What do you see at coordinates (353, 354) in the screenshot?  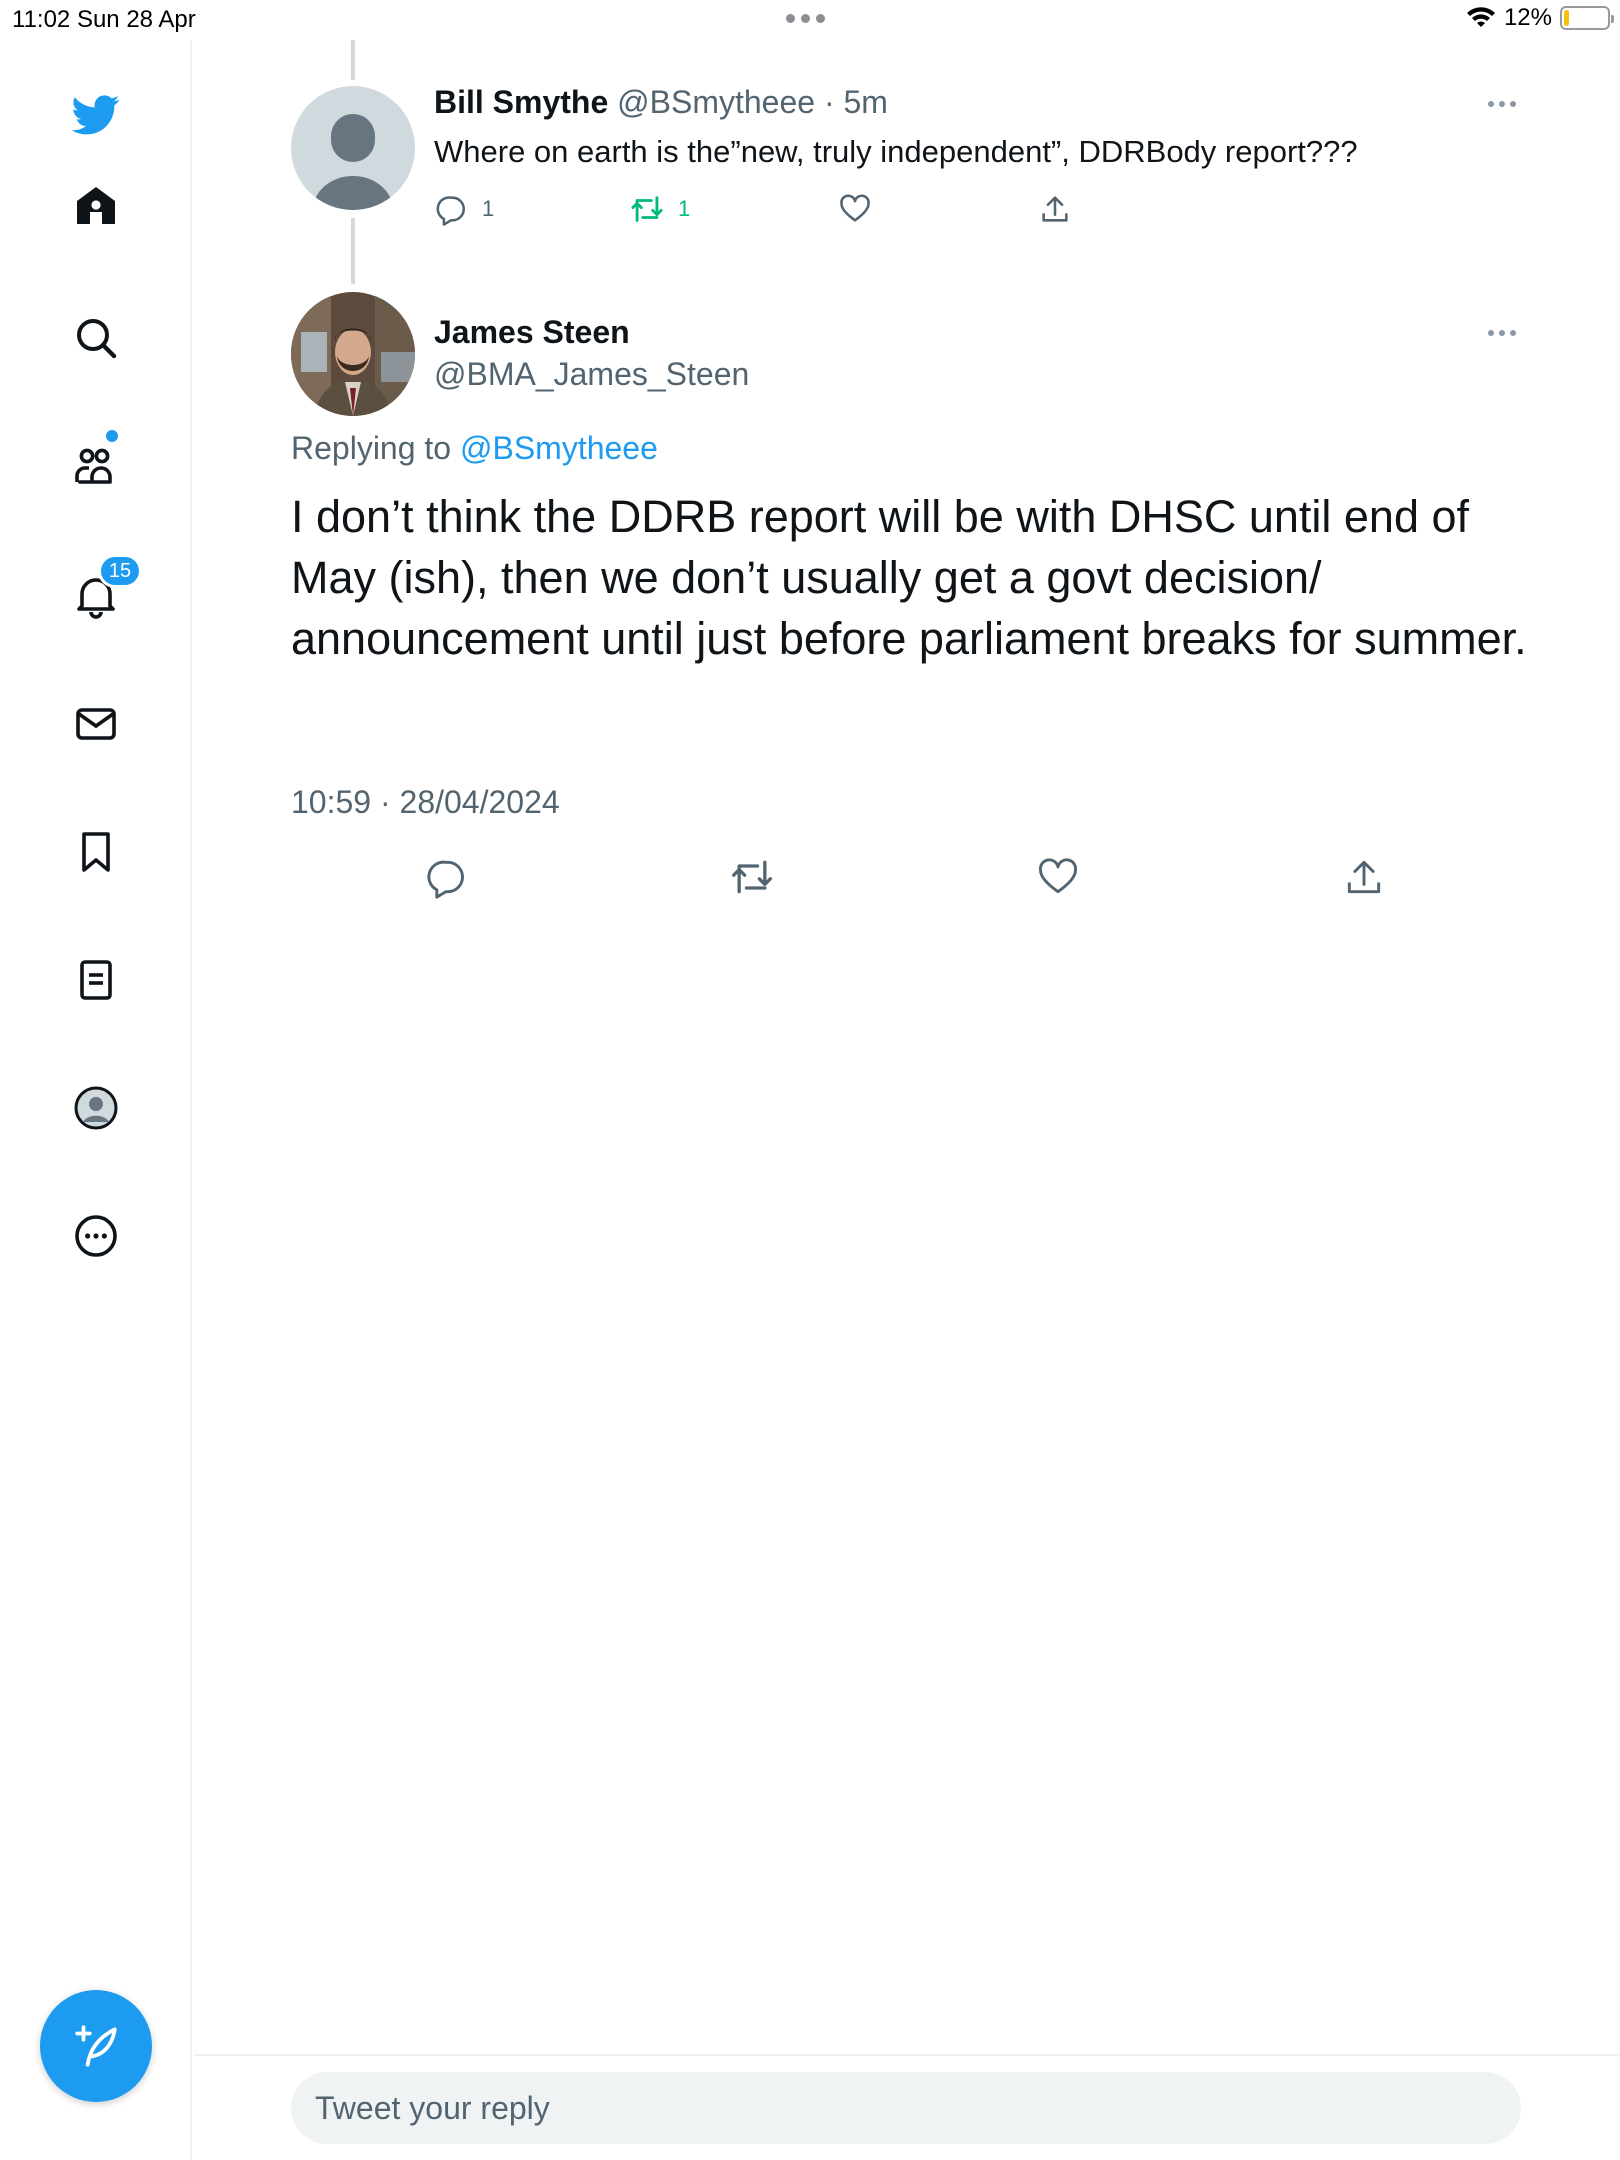 I see `avatar-james-steen` at bounding box center [353, 354].